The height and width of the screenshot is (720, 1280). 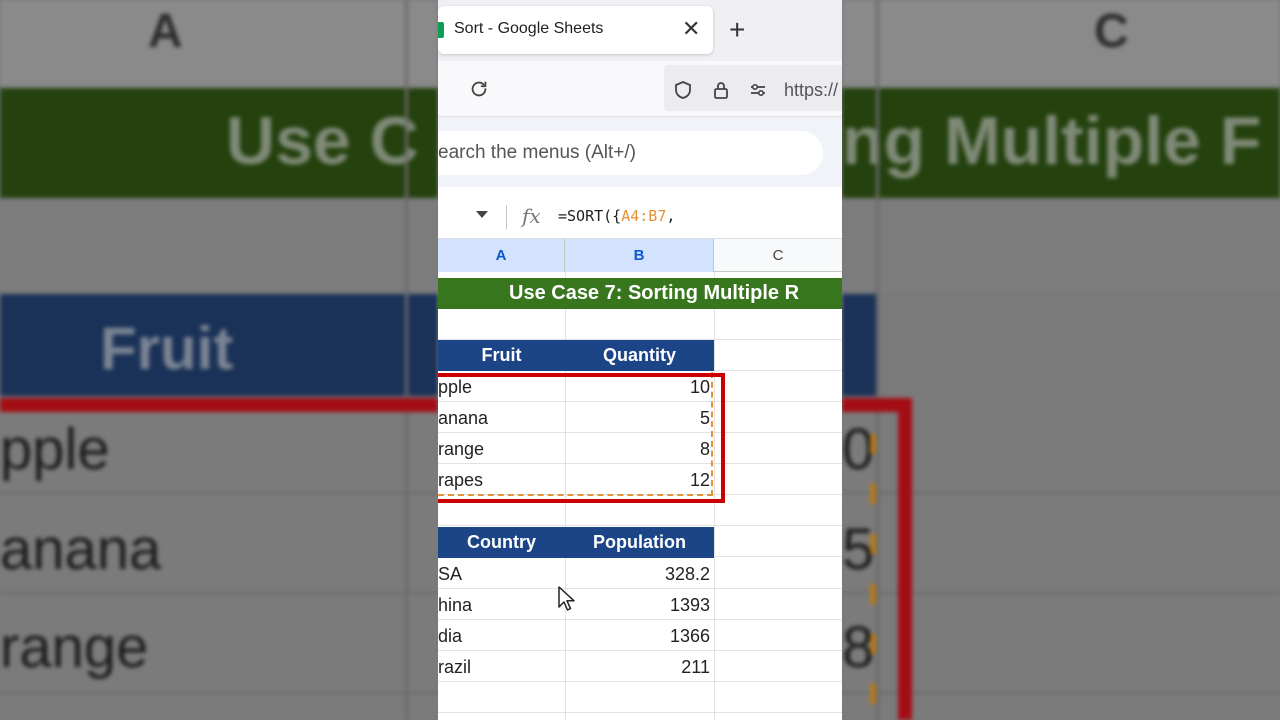 What do you see at coordinates (637, 605) in the screenshot?
I see `population-cell: 1393` at bounding box center [637, 605].